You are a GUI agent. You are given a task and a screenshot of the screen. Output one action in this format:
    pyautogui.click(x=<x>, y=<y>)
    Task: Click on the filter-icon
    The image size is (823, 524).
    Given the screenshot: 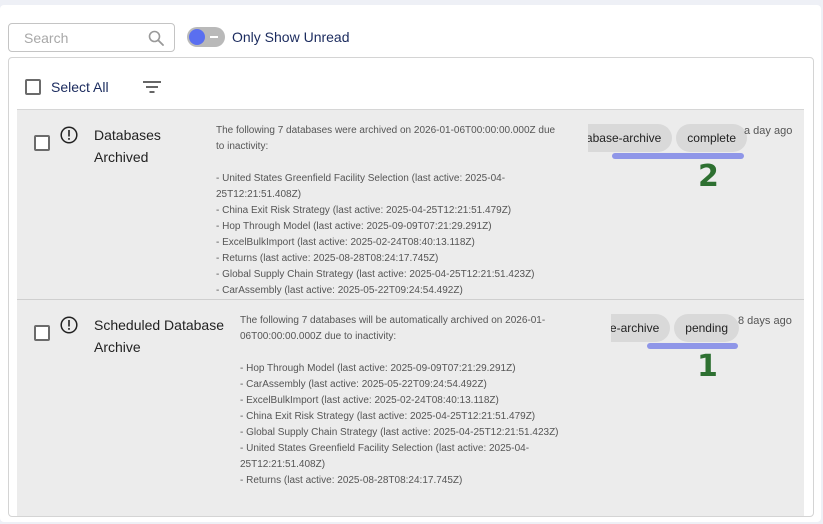 What is the action you would take?
    pyautogui.click(x=152, y=87)
    